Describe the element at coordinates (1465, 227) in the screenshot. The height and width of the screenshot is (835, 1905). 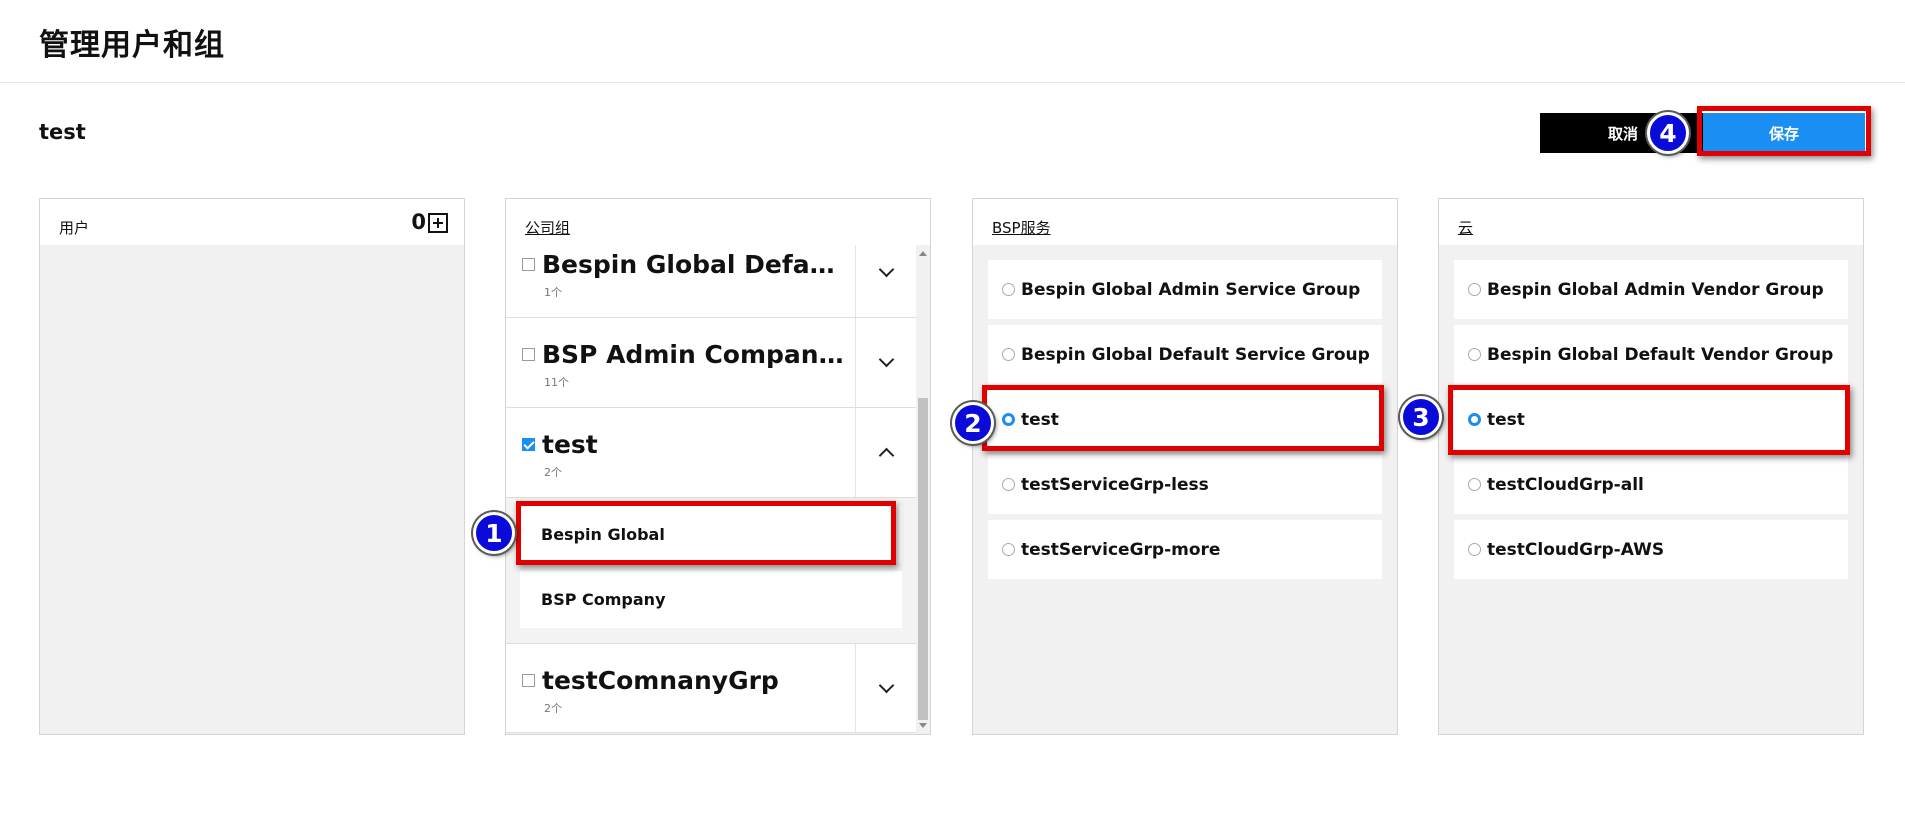
I see `cloud-panel-label: 云` at that location.